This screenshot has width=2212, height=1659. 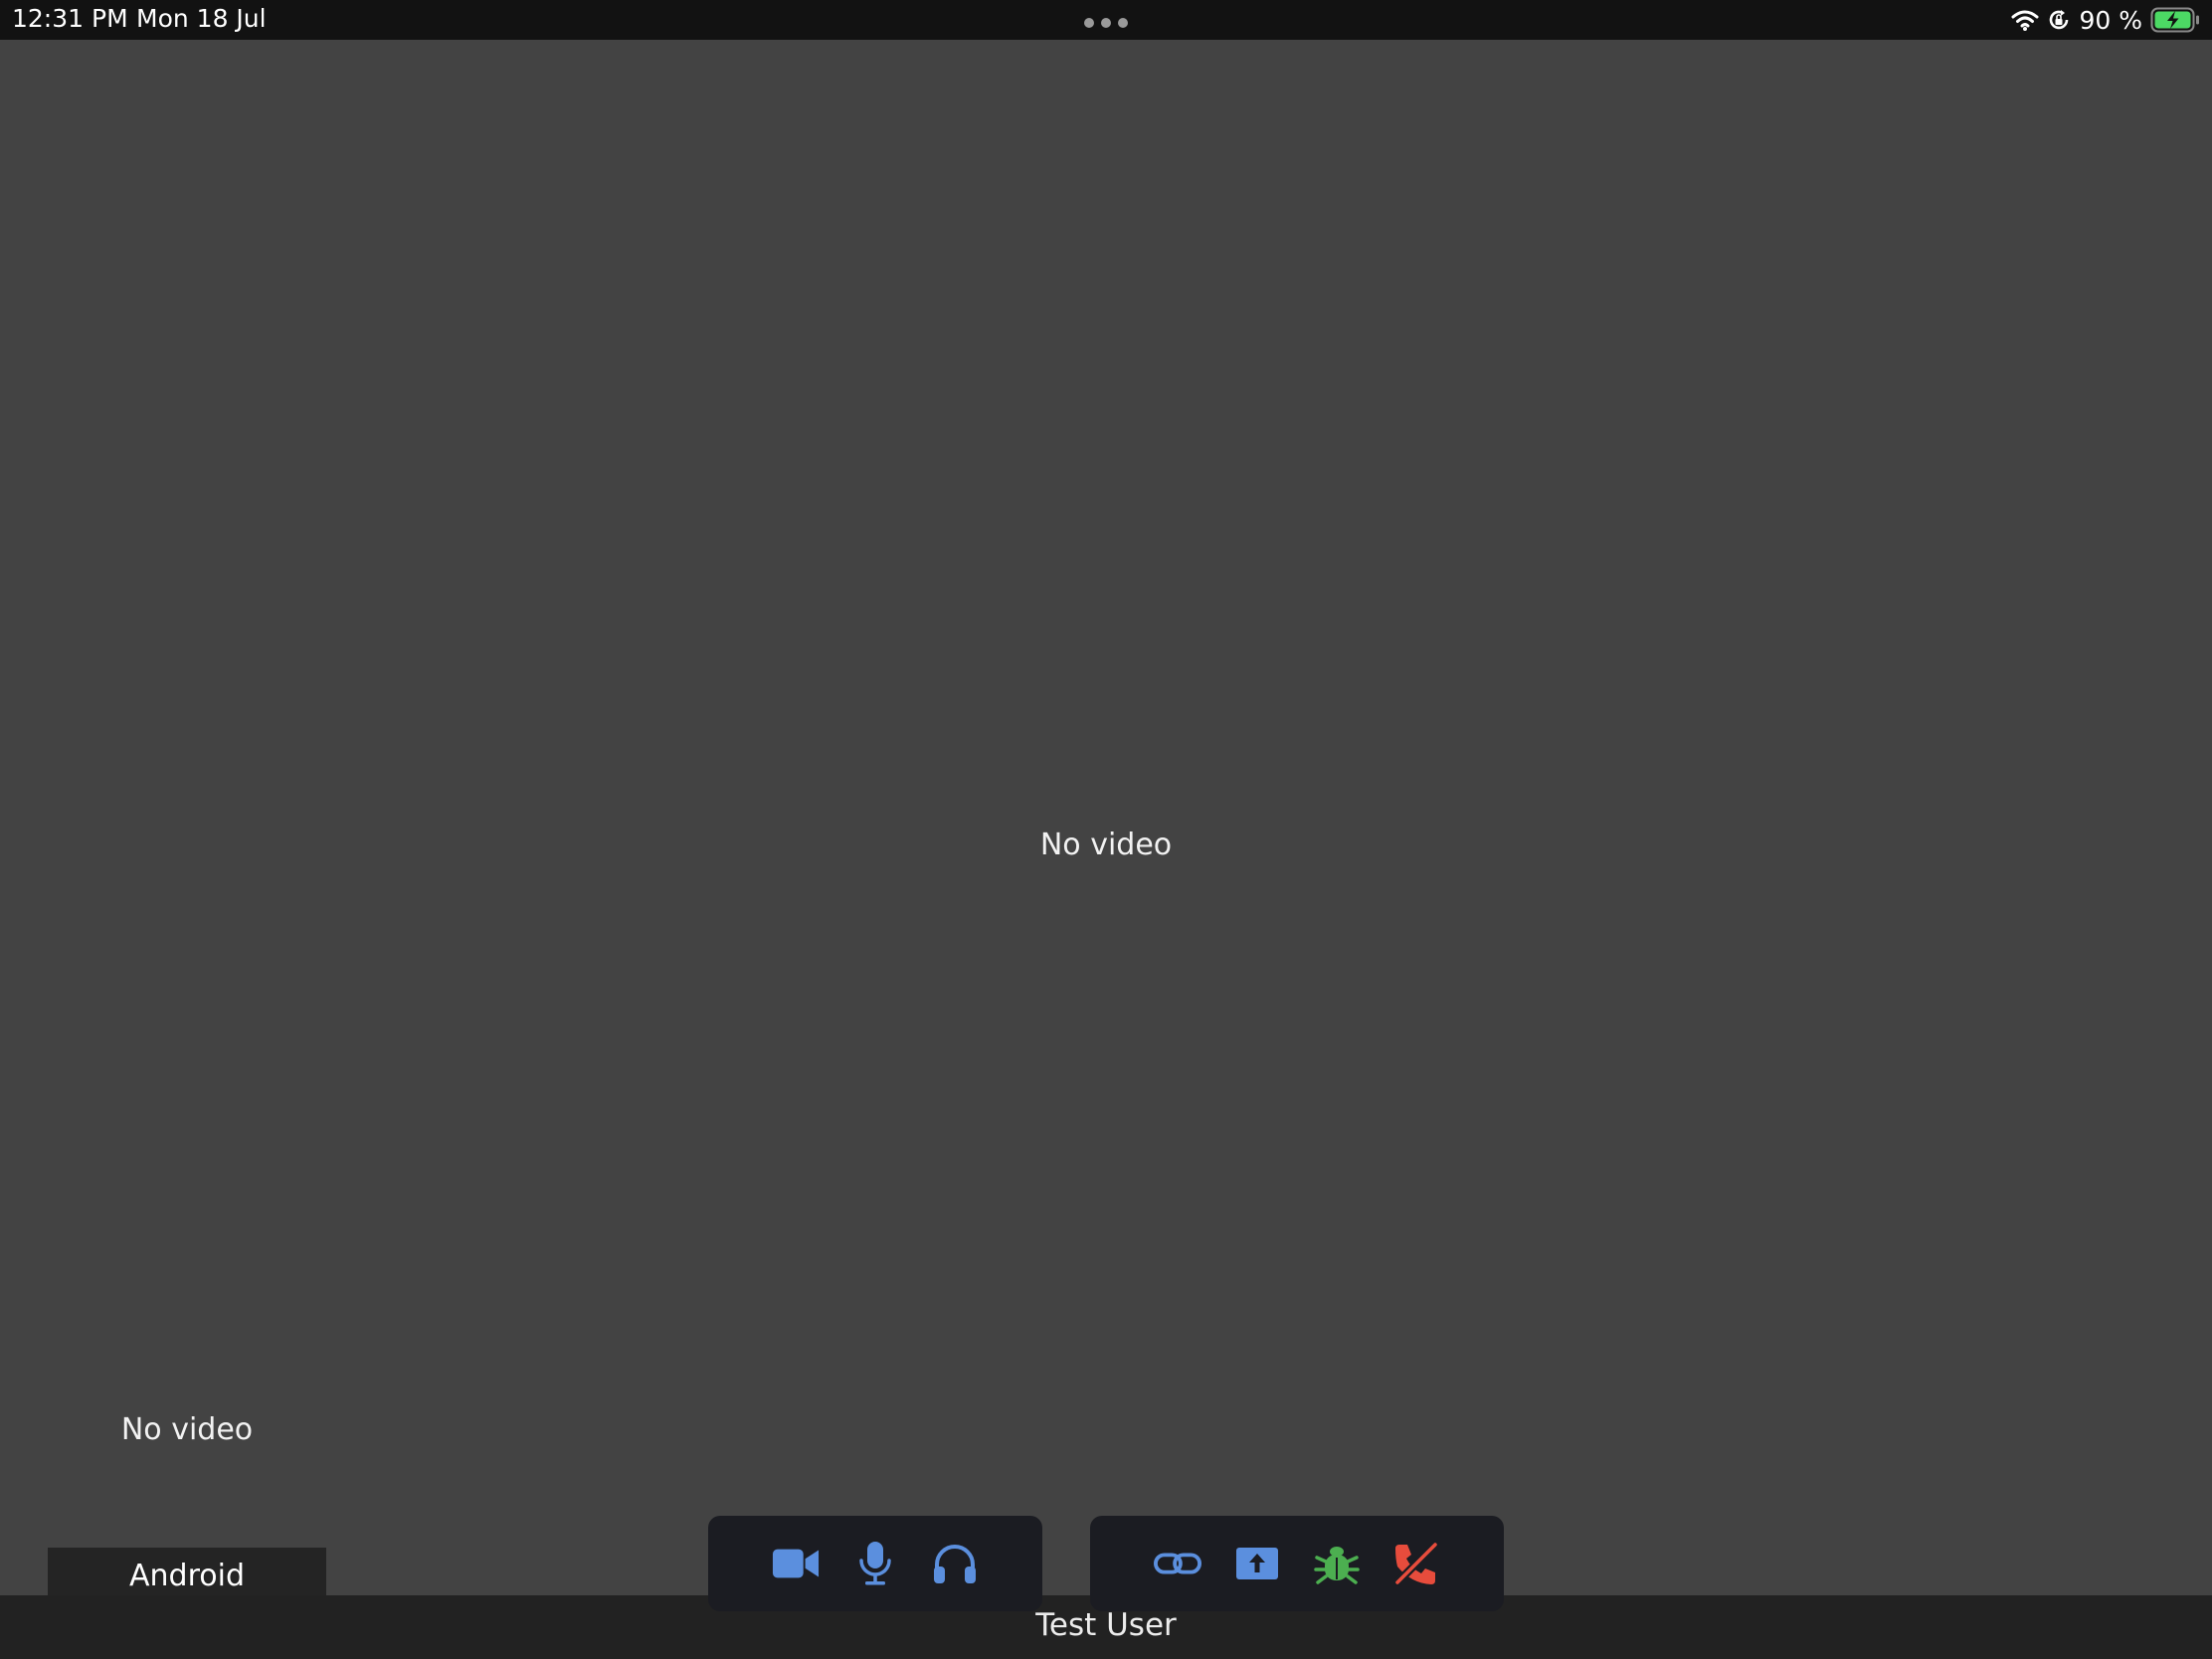 I want to click on share-screen-button, so click(x=1257, y=1563).